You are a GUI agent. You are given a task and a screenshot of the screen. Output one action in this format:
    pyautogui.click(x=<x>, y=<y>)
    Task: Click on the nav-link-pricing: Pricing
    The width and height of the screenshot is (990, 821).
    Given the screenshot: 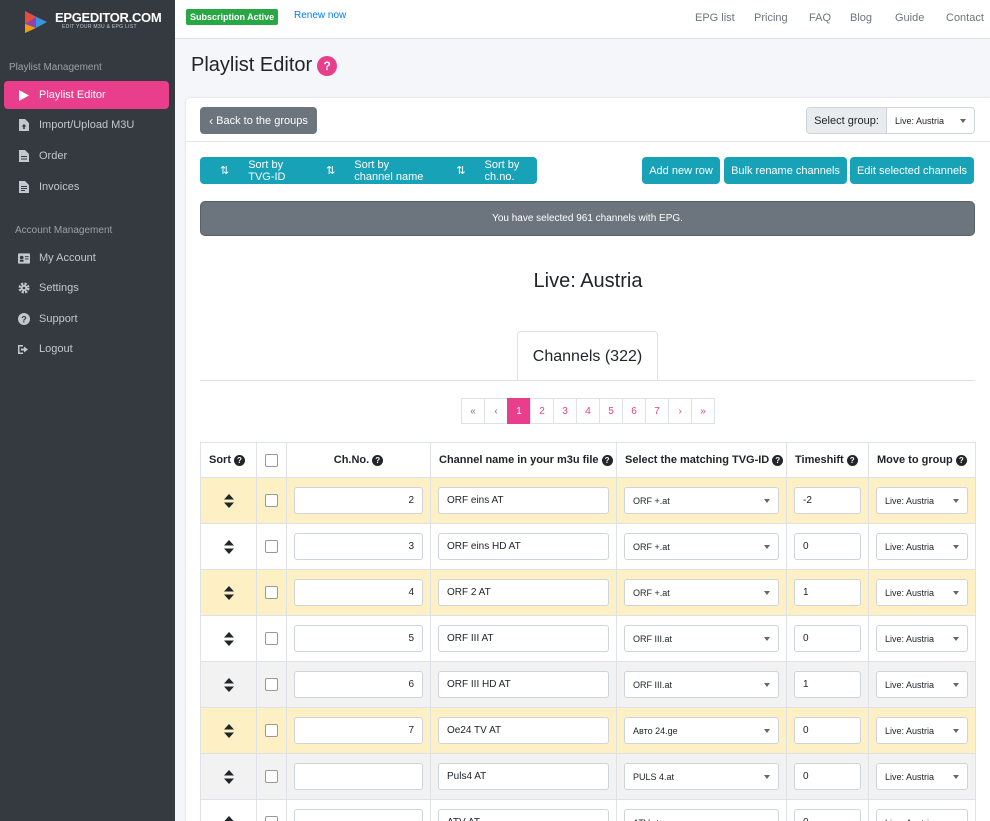 What is the action you would take?
    pyautogui.click(x=771, y=18)
    